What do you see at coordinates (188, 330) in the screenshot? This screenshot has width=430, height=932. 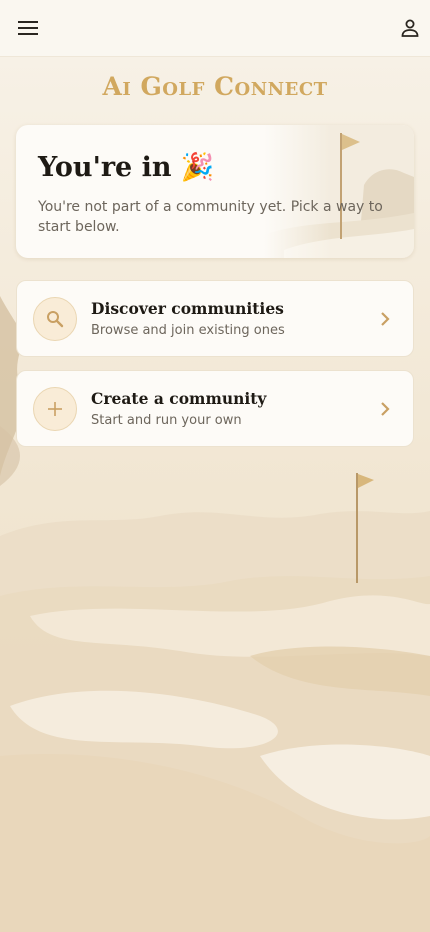 I see `discover-subtitle: Browse and join existing ones` at bounding box center [188, 330].